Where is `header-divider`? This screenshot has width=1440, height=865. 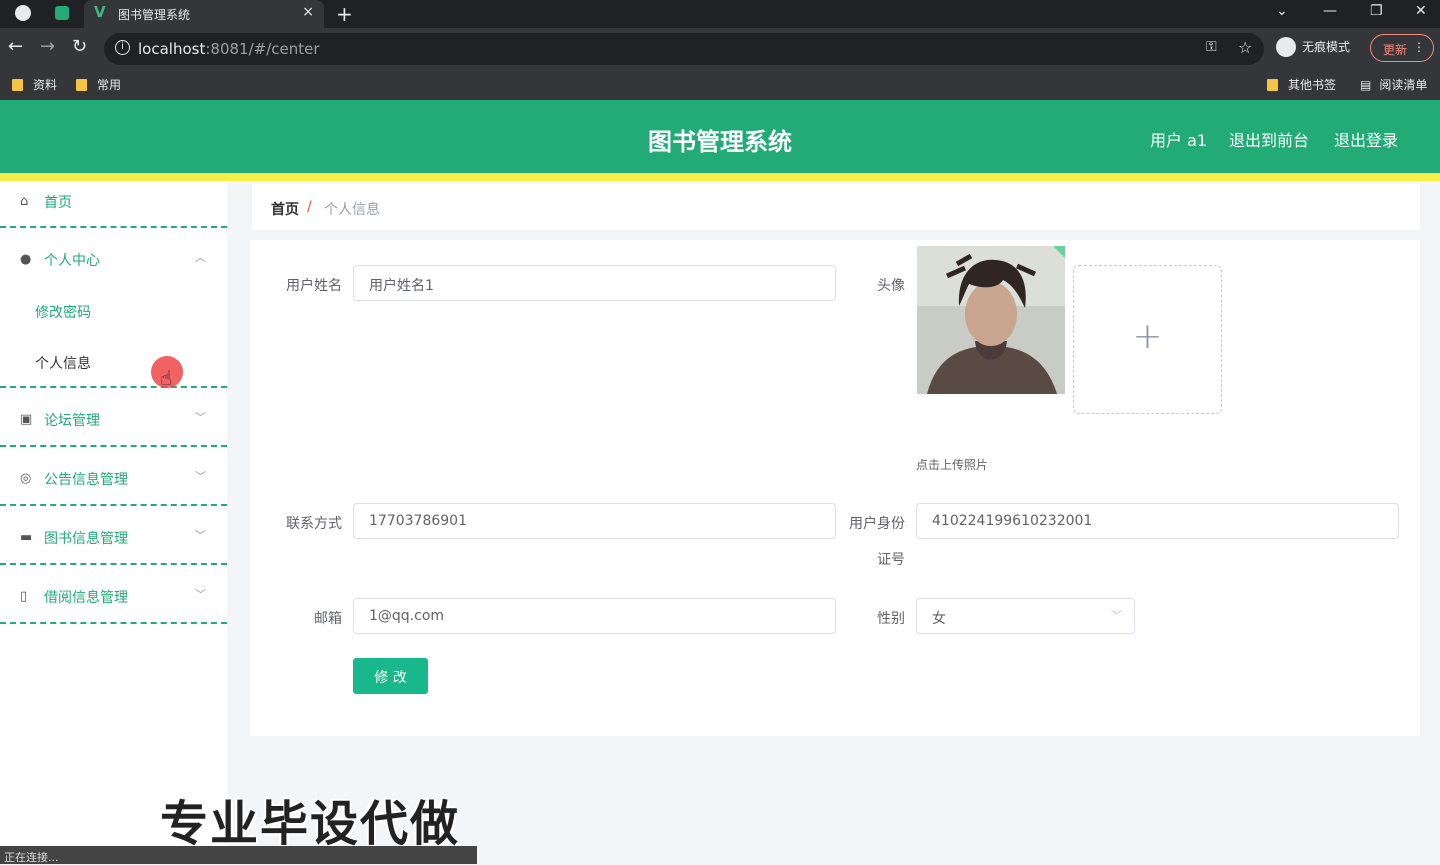 header-divider is located at coordinates (720, 177).